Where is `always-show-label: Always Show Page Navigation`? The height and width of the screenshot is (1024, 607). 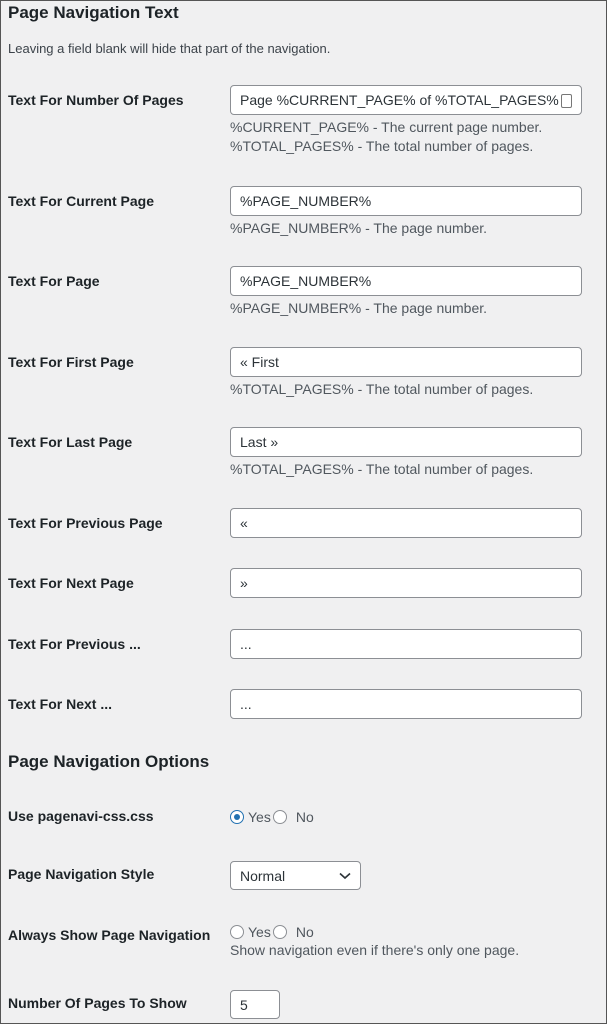
always-show-label: Always Show Page Navigation is located at coordinates (109, 935).